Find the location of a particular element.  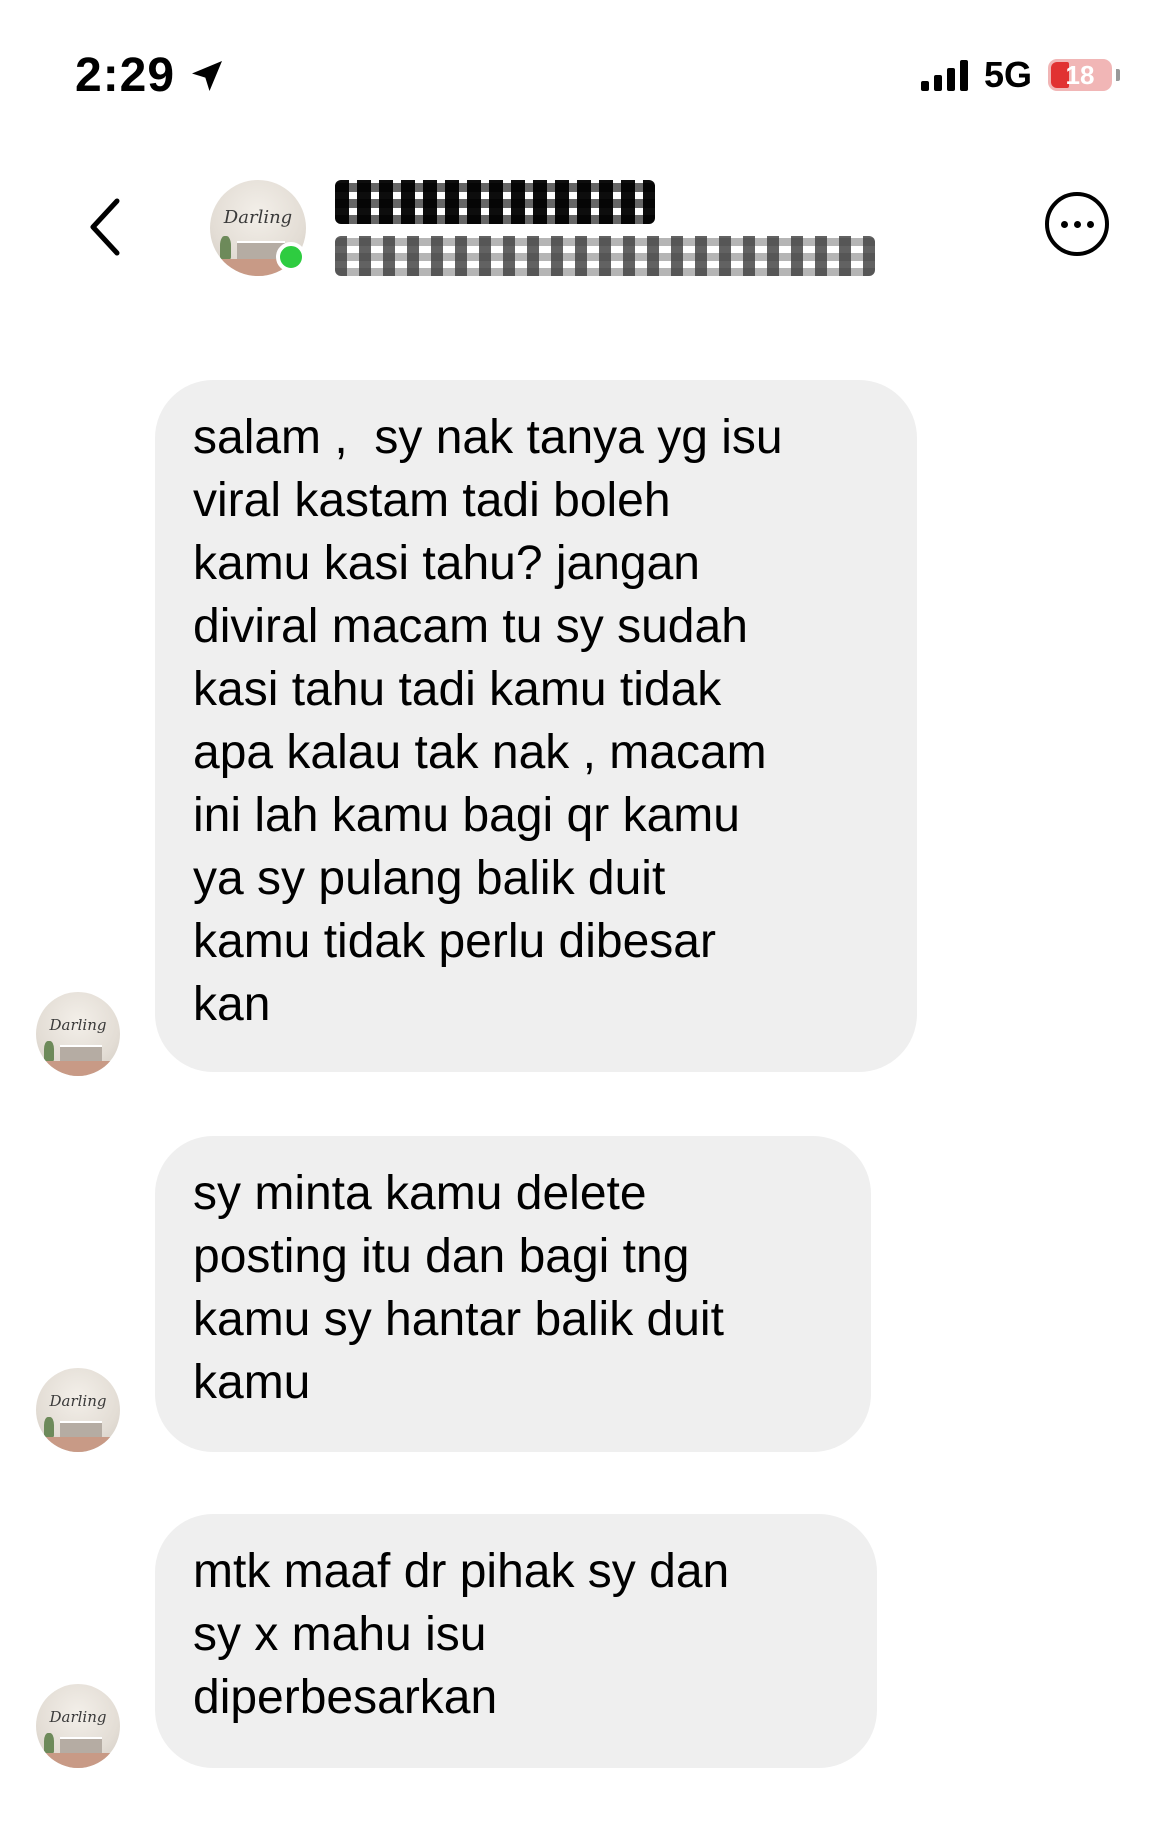

battery-icon: 18 is located at coordinates (1080, 75).